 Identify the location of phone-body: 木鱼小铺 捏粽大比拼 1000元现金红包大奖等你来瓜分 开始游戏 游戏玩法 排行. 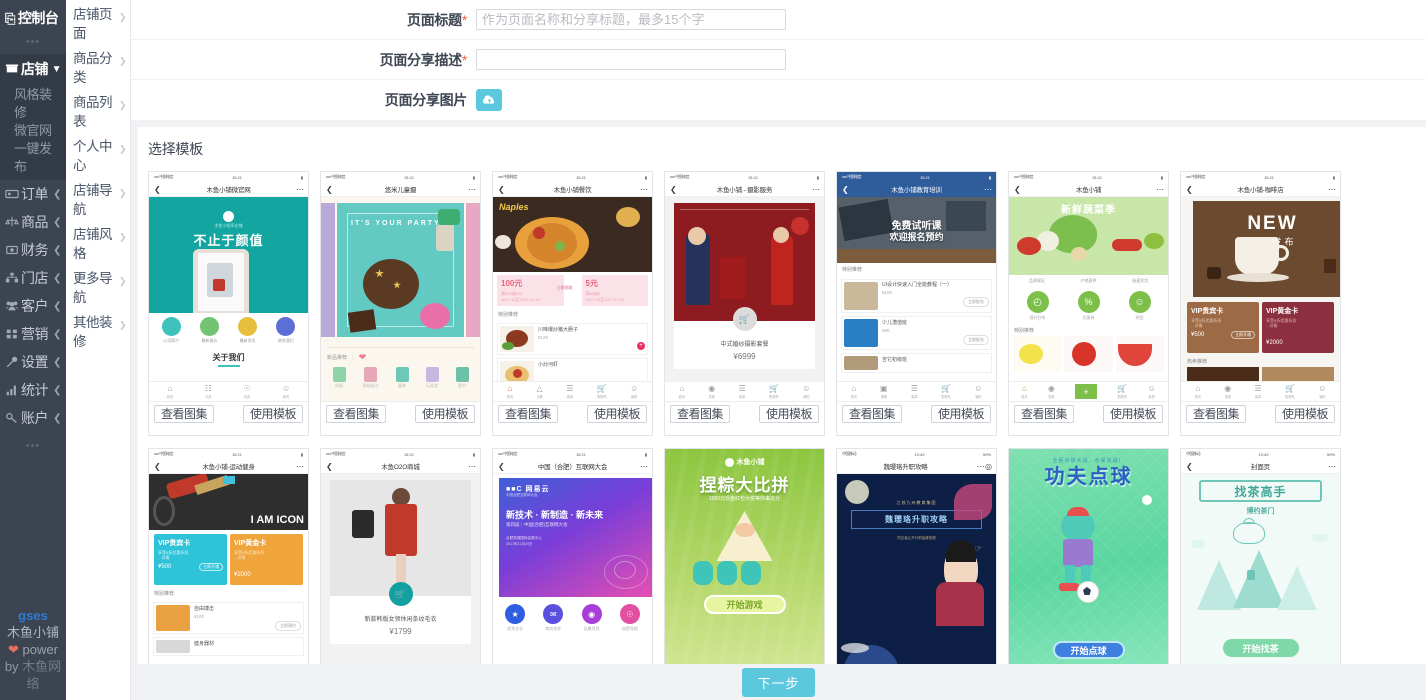
(744, 556).